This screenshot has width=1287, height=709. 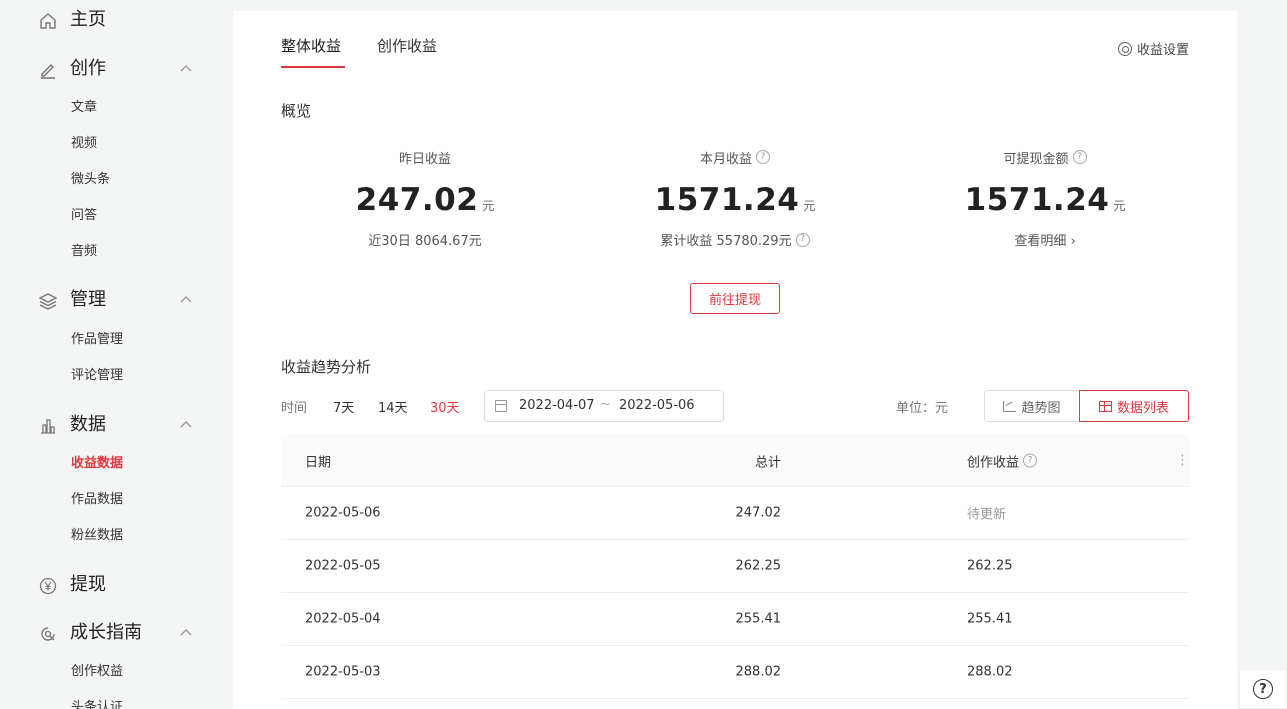 I want to click on date-start: 2022-04-07, so click(x=557, y=405).